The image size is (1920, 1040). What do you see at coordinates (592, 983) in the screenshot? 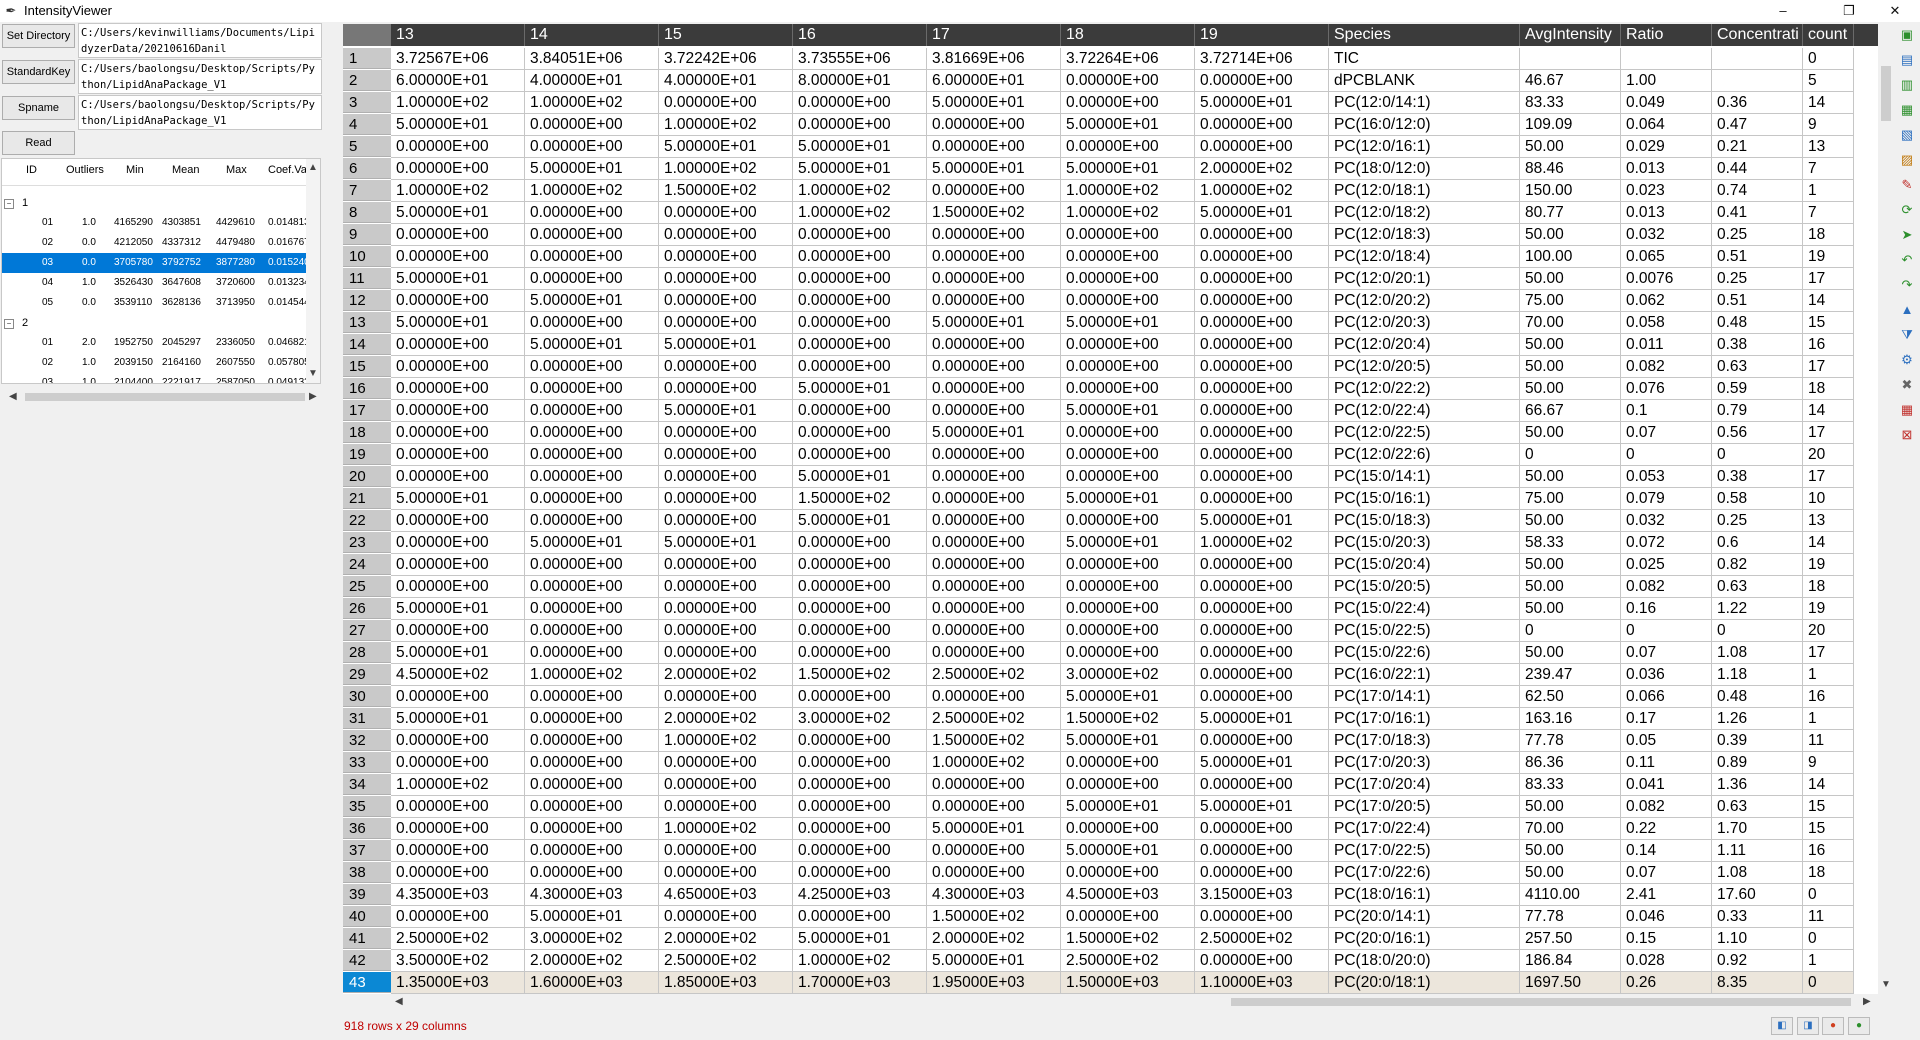
I see `table-cell: 1.60000E+03` at bounding box center [592, 983].